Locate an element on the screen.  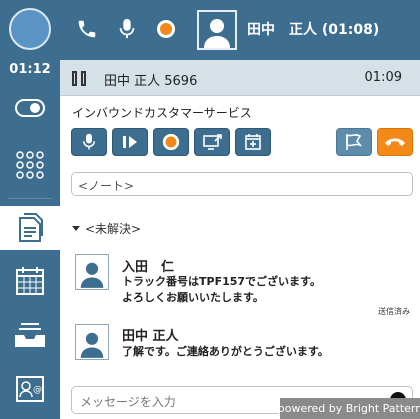
service-name: インバウンドカスタマーサービス is located at coordinates (162, 113).